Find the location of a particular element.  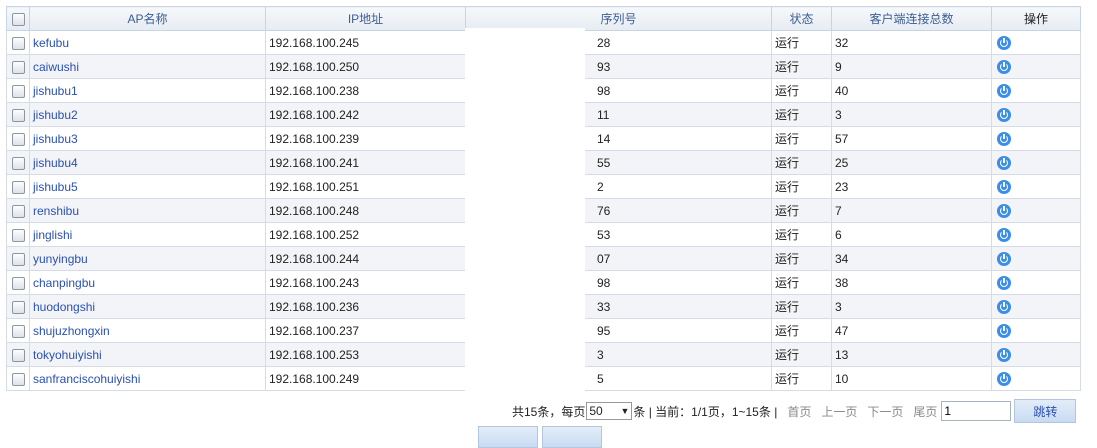

prev-page-link: 上一页 is located at coordinates (839, 411).